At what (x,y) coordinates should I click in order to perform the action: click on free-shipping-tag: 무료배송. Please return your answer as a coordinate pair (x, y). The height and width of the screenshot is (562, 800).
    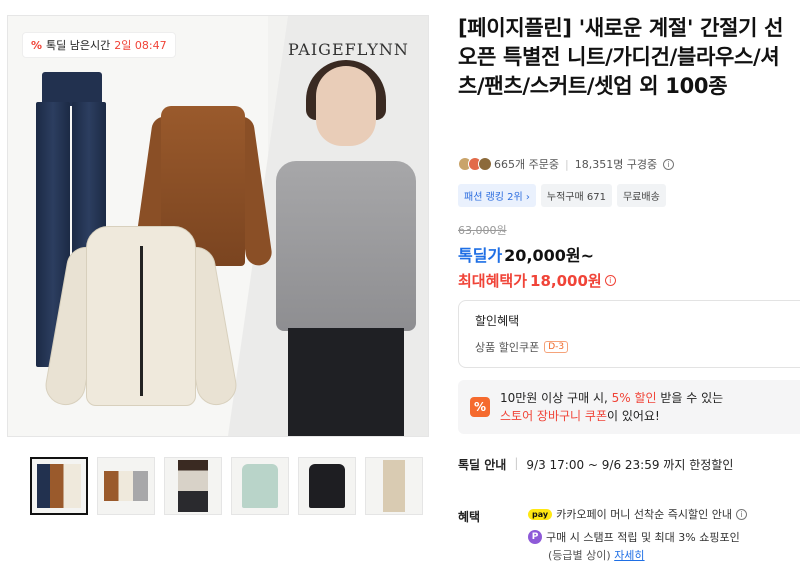
    Looking at the image, I should click on (641, 195).